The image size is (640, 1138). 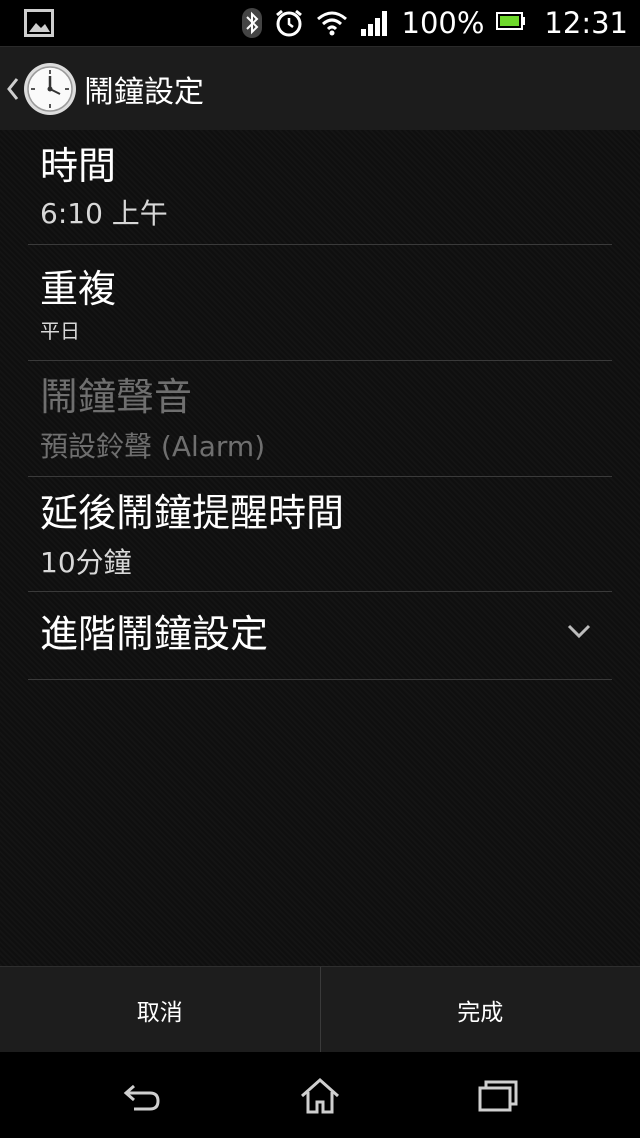 I want to click on done-button: 完成, so click(x=480, y=1009).